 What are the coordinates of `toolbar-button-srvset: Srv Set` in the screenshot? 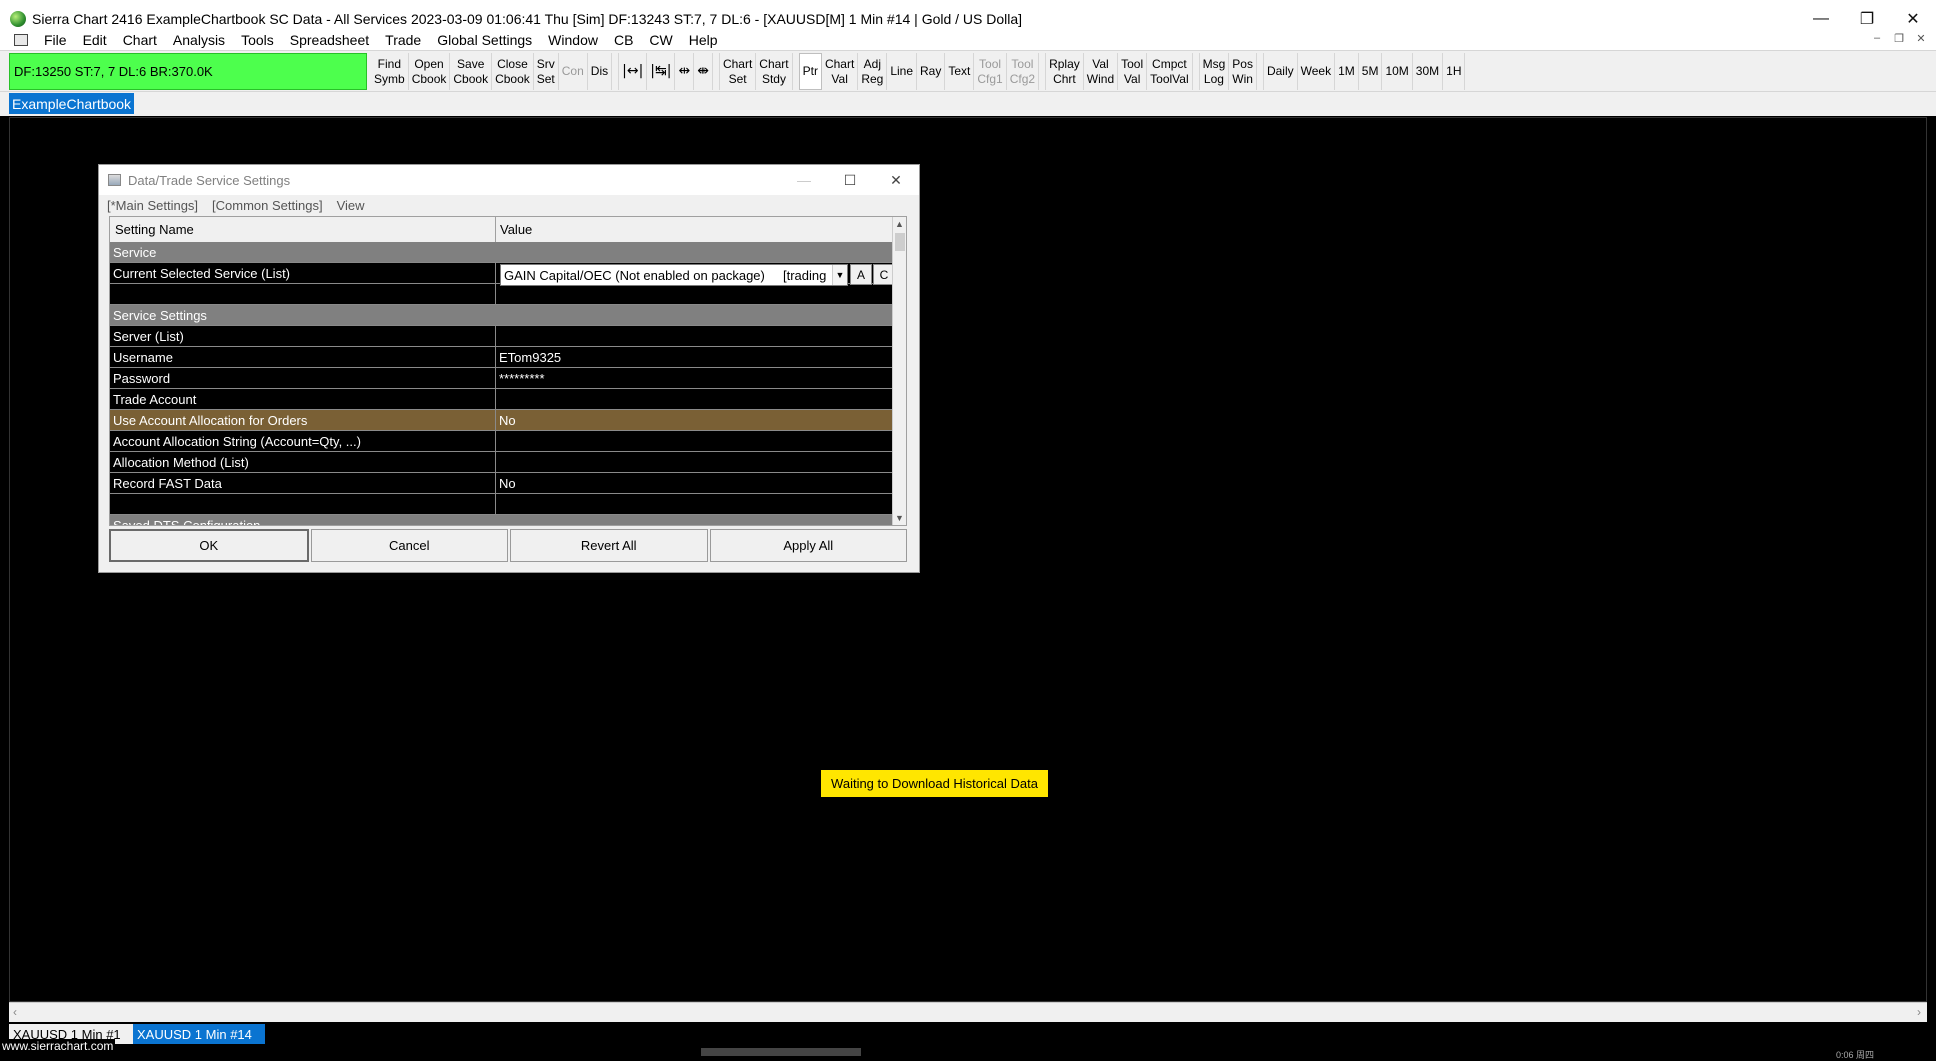 It's located at (546, 71).